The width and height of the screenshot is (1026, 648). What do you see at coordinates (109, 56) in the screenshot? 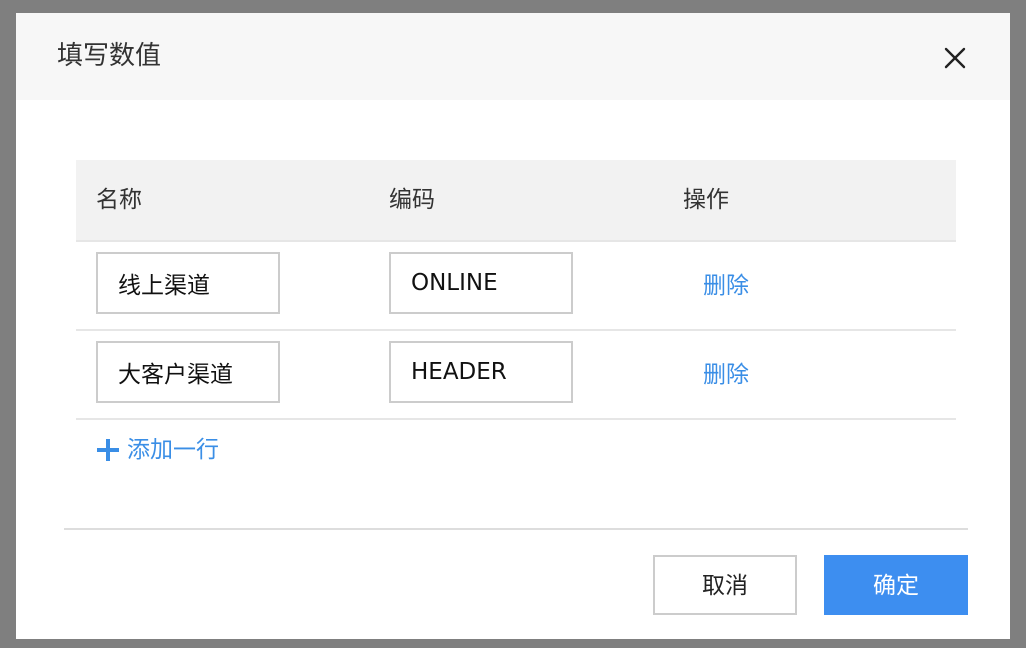
I see `dialog-title: 填写数值` at bounding box center [109, 56].